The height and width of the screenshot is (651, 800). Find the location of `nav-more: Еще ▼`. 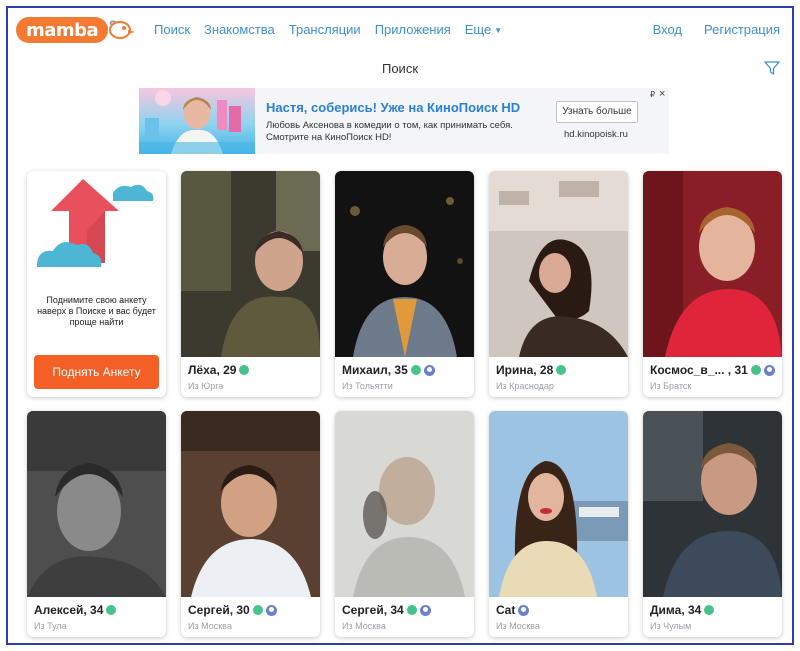

nav-more: Еще ▼ is located at coordinates (483, 29).